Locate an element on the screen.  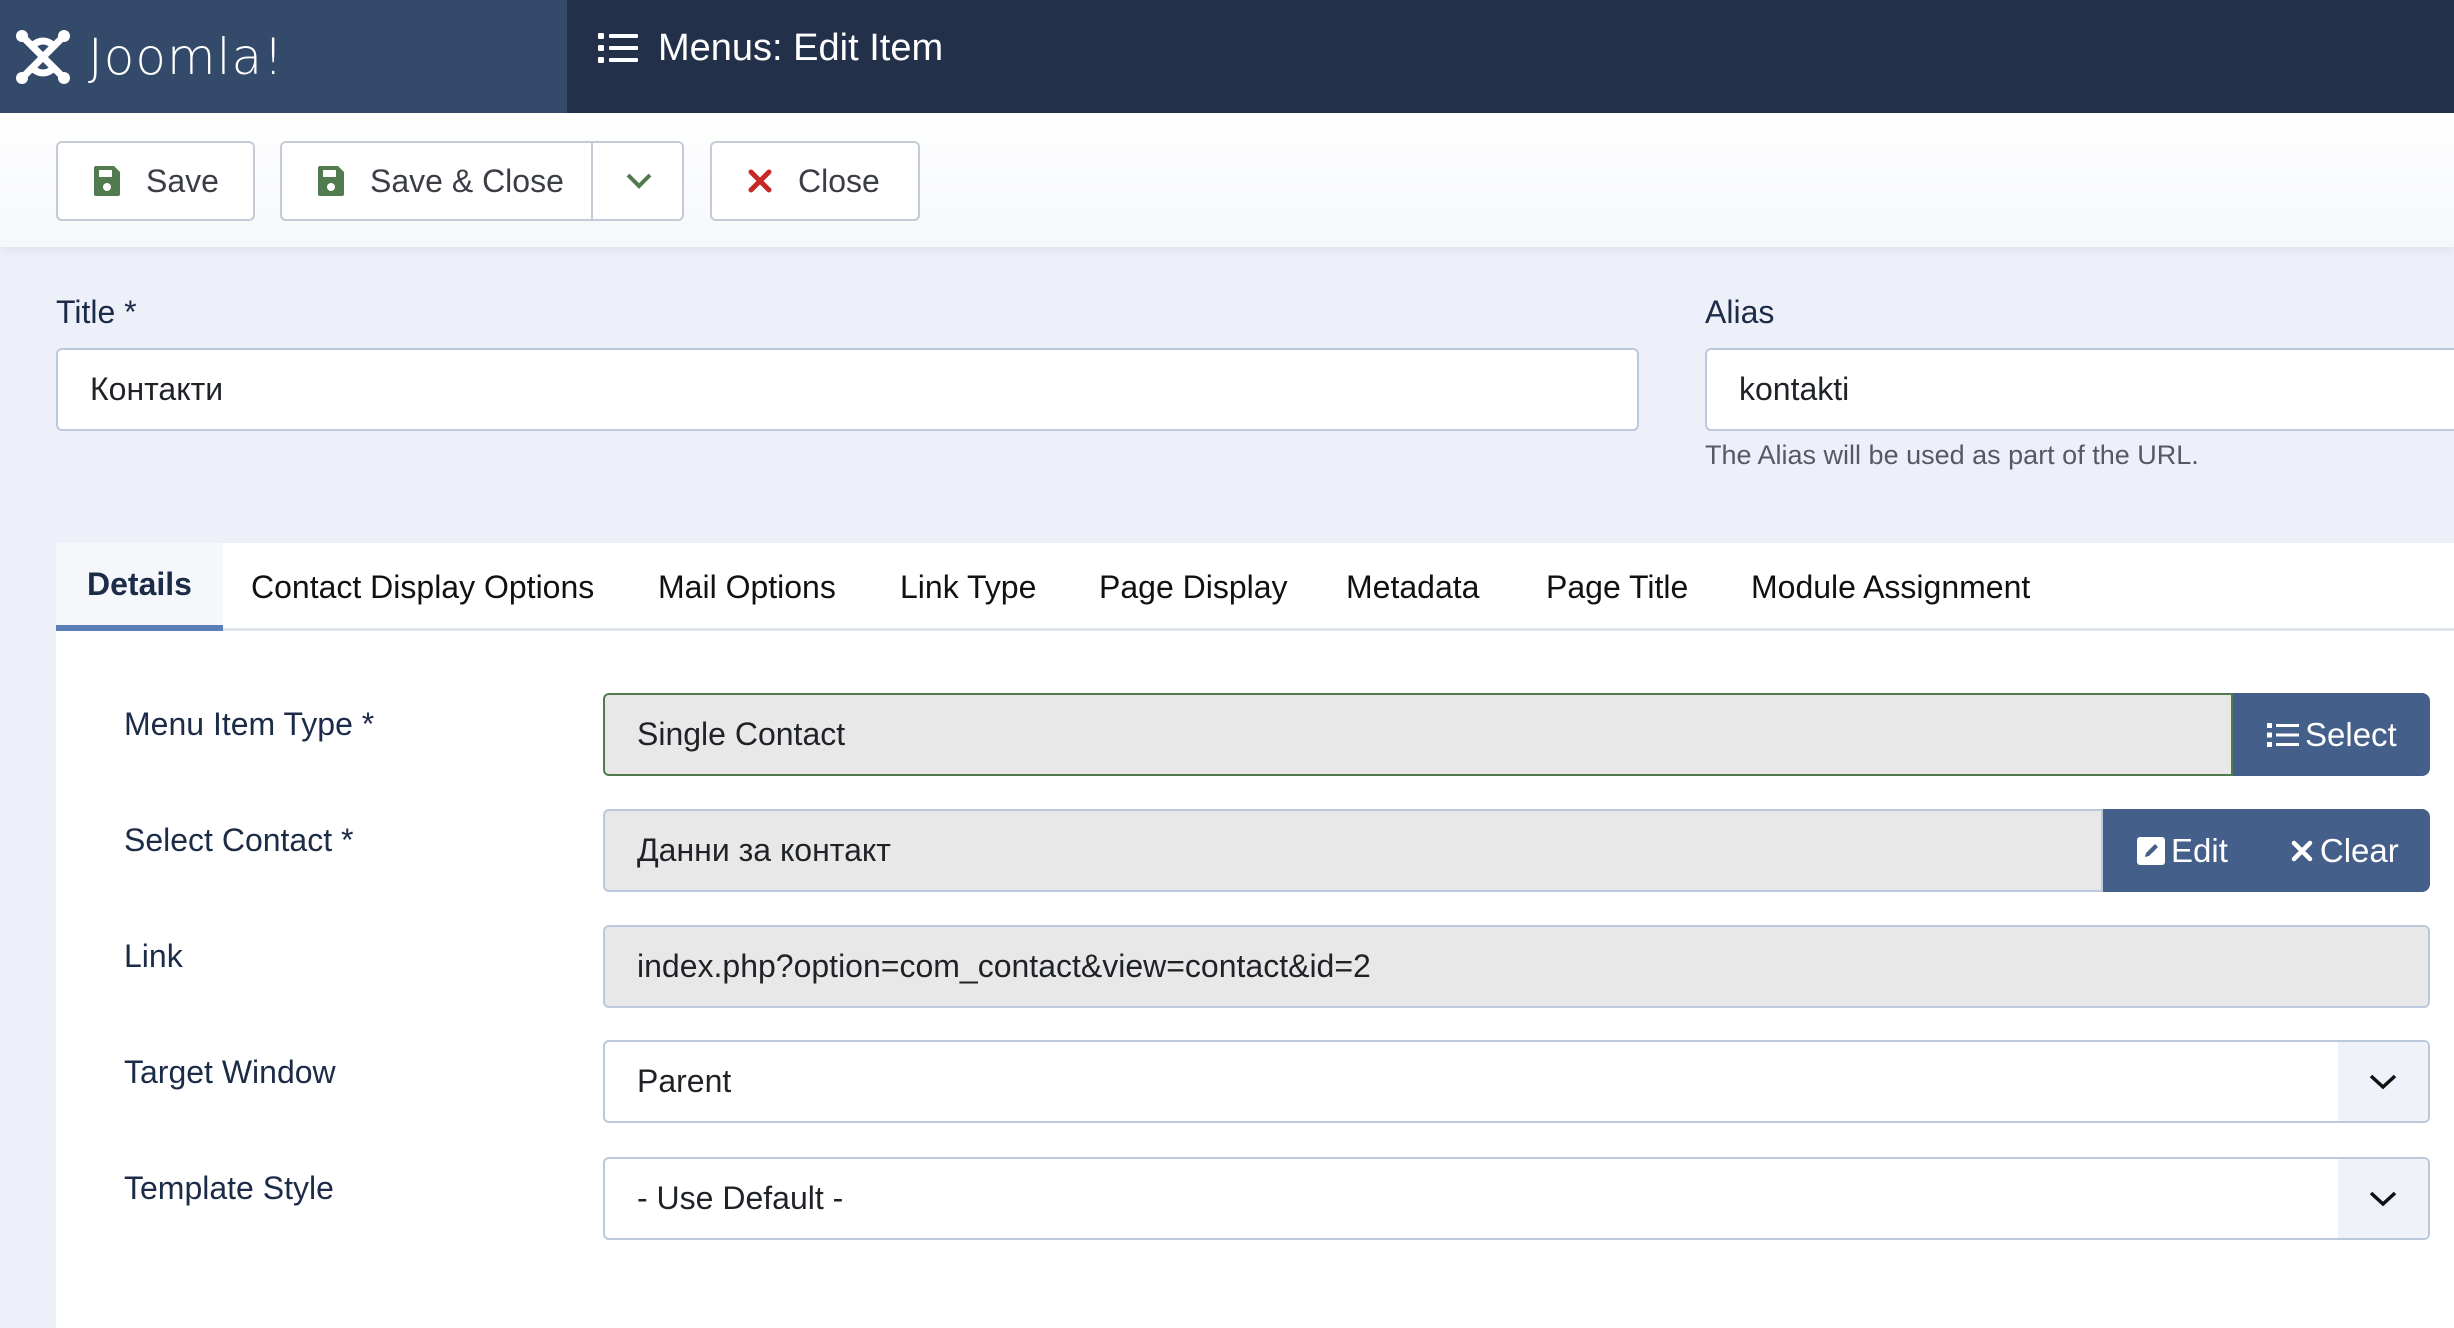
select-label: Select is located at coordinates (2351, 734).